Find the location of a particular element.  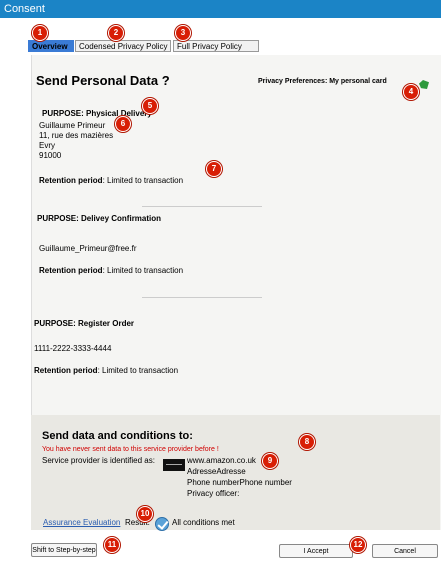

annotation-badge-4: 4 is located at coordinates (411, 92).